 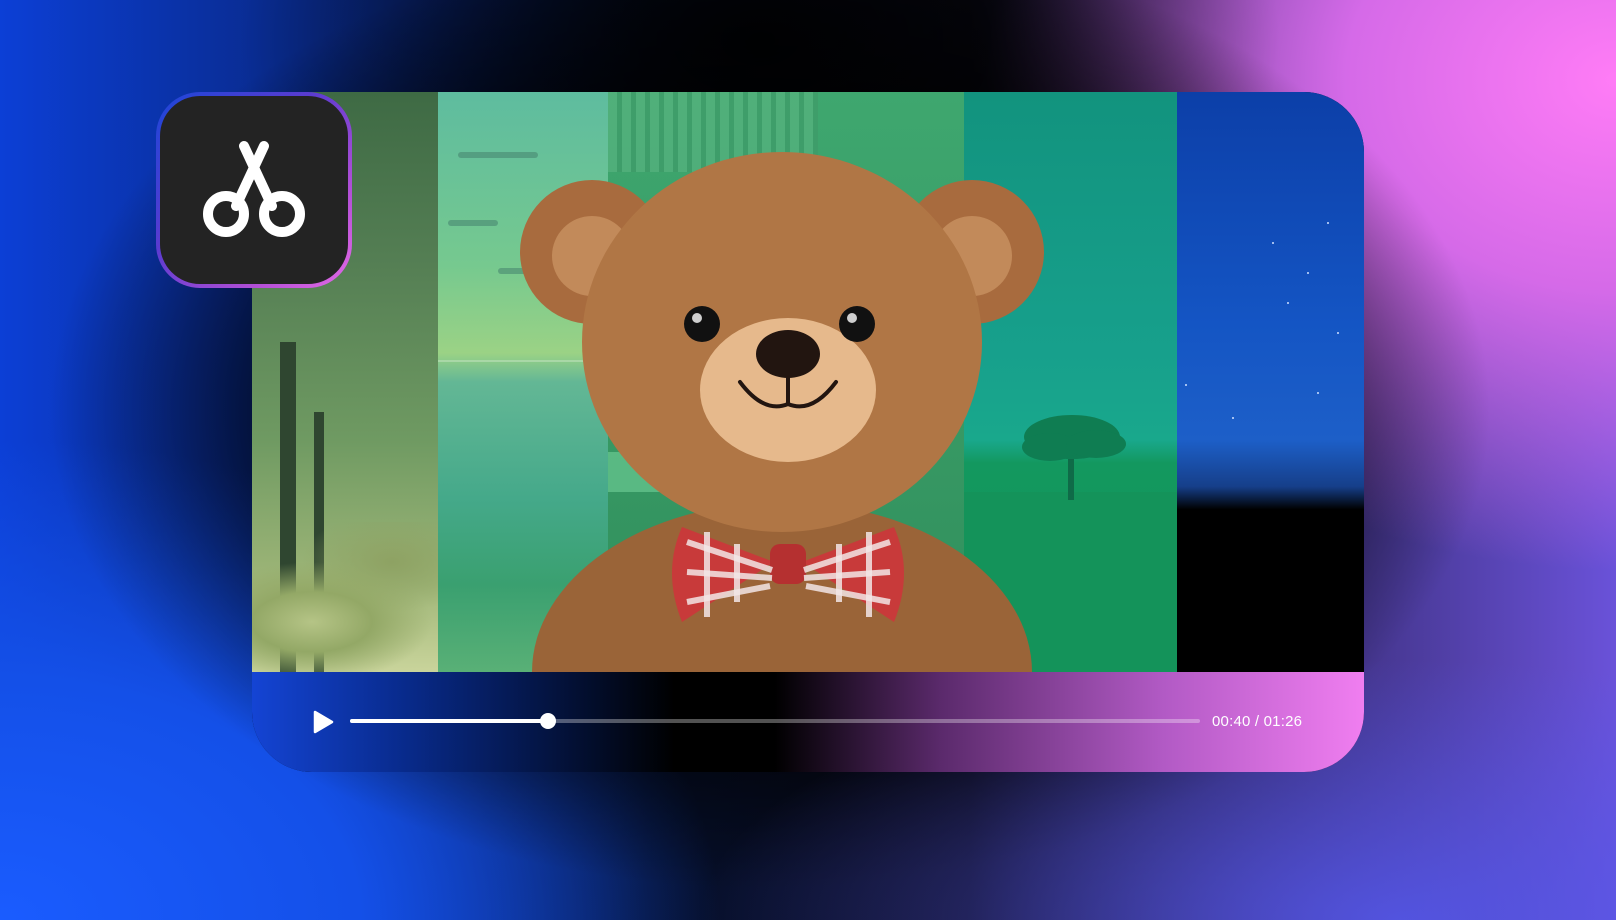 What do you see at coordinates (473, 223) in the screenshot?
I see `cloud` at bounding box center [473, 223].